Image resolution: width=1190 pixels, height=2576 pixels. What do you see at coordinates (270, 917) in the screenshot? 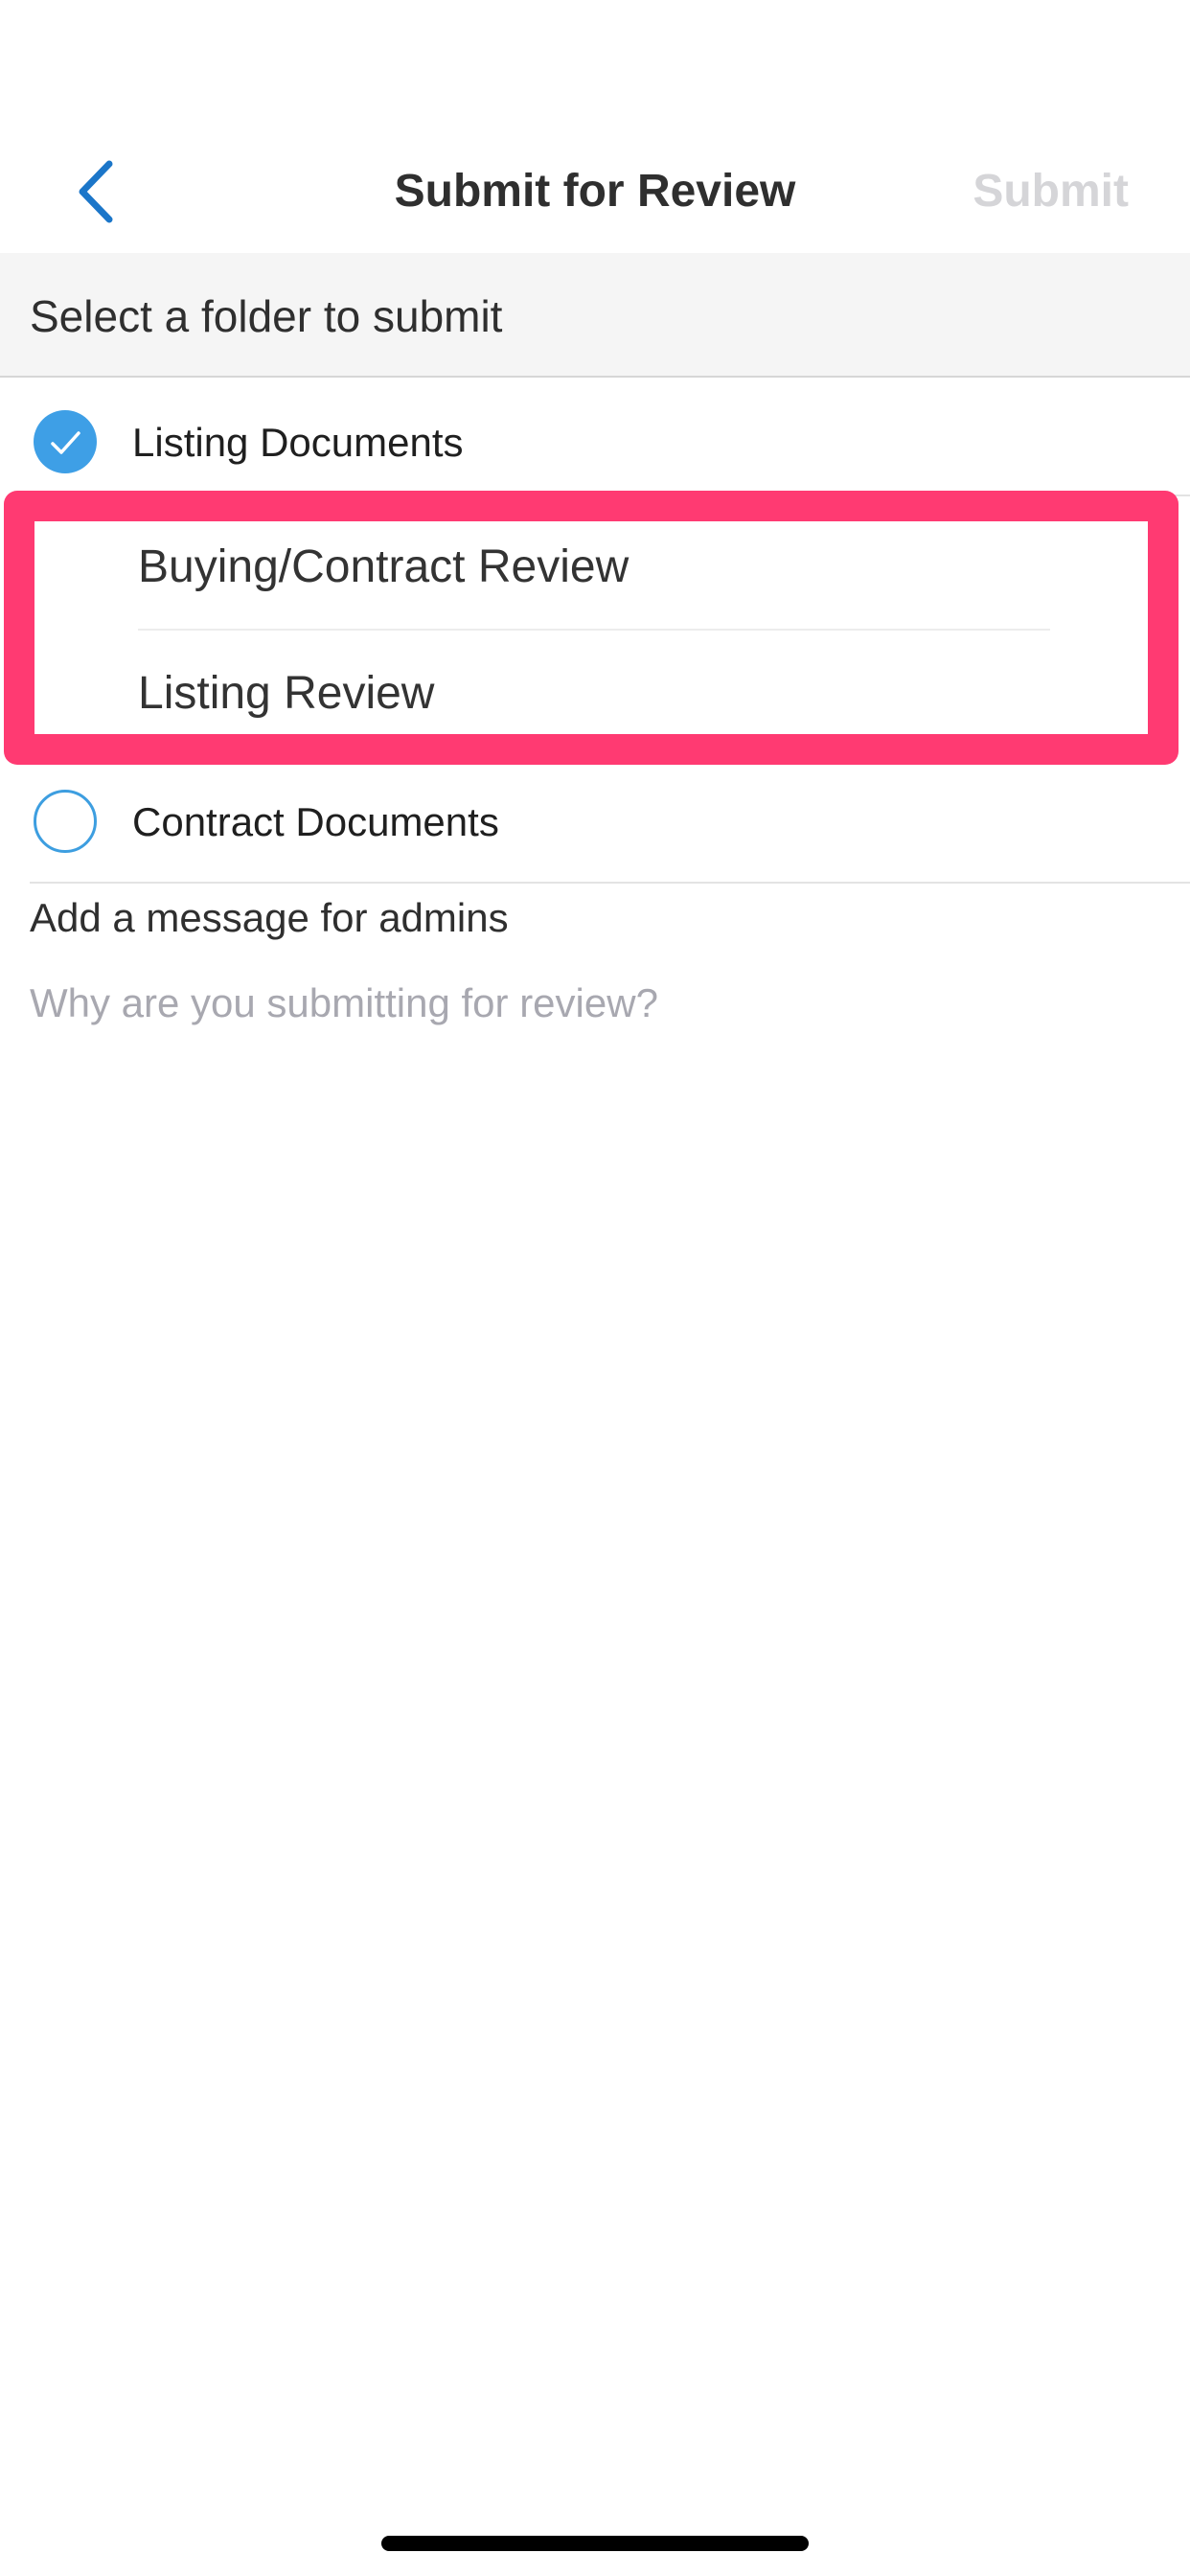
I see `message-label: Add a message for admins` at bounding box center [270, 917].